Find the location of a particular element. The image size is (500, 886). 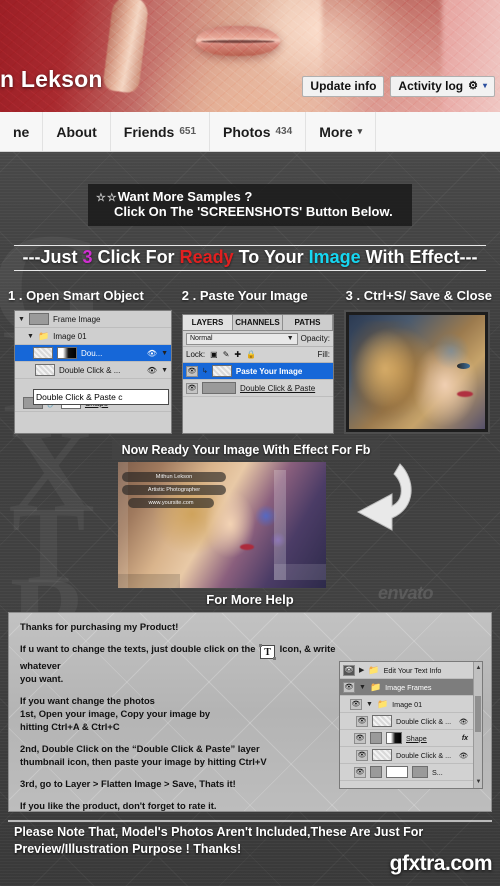

step-label-2: 2 . Paste Your Image is located at coordinates (244, 295).